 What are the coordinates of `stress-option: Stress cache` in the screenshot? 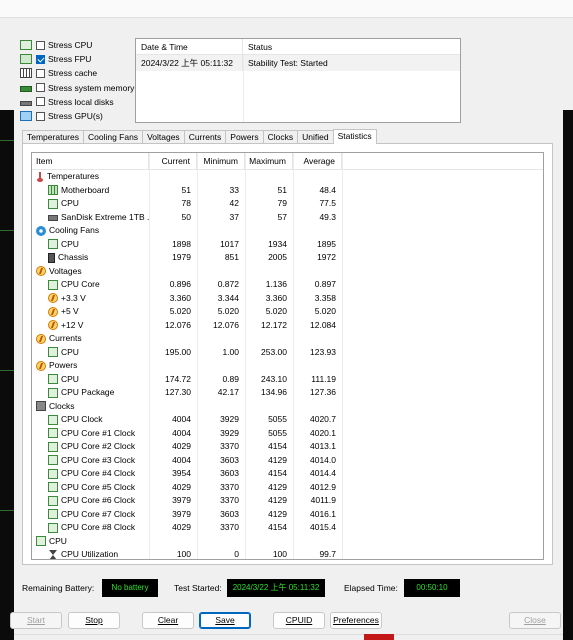 It's located at (77, 73).